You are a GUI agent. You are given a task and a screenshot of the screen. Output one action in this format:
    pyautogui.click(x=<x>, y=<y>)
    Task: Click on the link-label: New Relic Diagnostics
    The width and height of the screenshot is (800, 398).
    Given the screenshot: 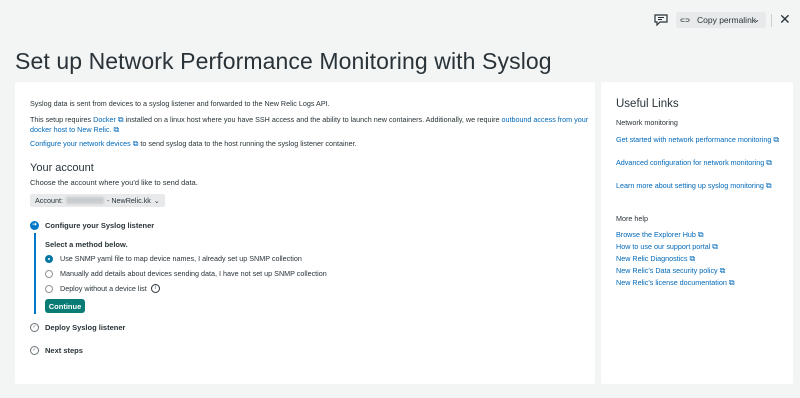 What is the action you would take?
    pyautogui.click(x=652, y=258)
    